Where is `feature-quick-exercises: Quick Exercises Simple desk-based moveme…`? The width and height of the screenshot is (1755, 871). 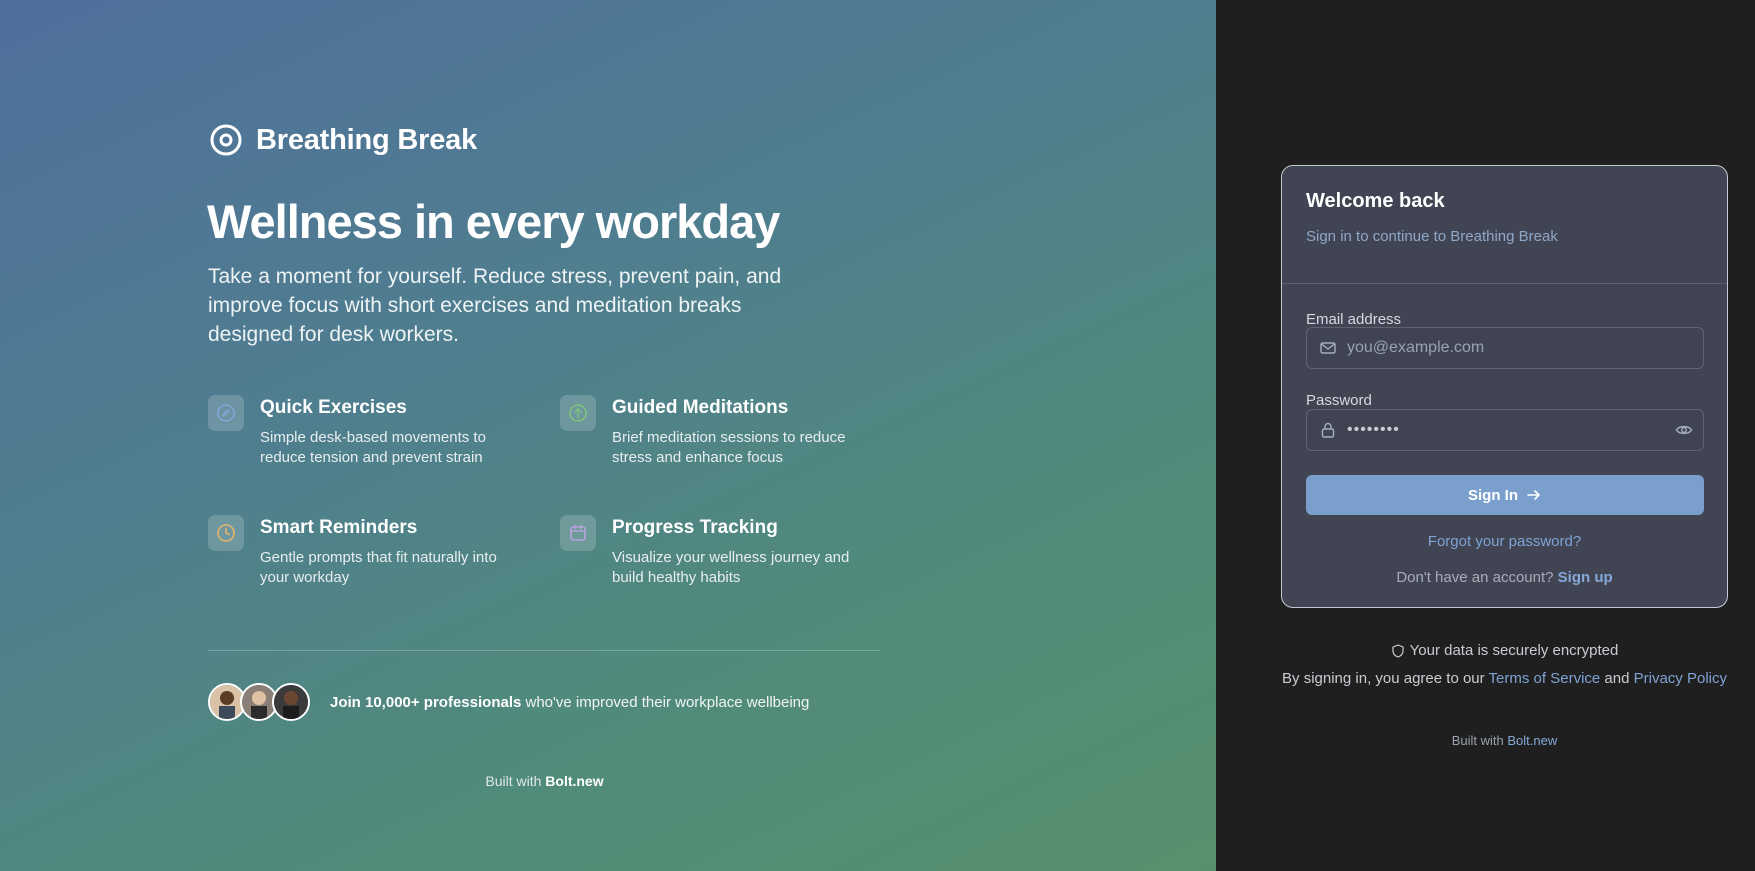 feature-quick-exercises: Quick Exercises Simple desk-based moveme… is located at coordinates (368, 431).